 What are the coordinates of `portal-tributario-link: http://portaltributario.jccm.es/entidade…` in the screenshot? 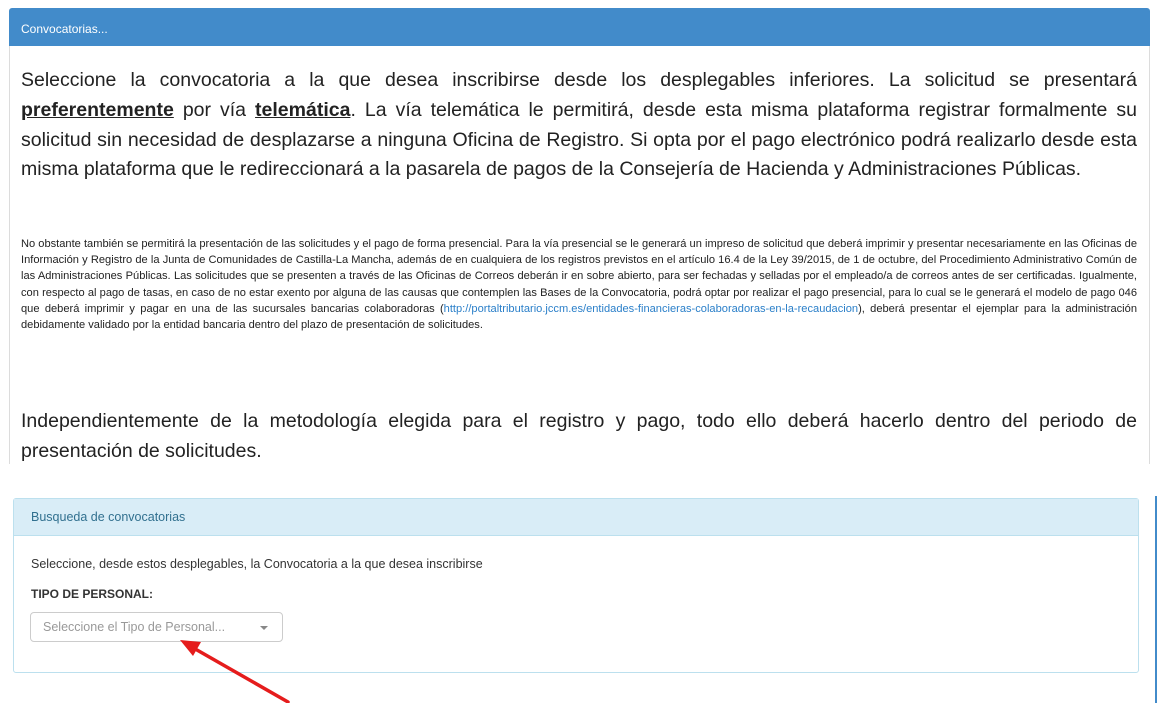 It's located at (651, 309).